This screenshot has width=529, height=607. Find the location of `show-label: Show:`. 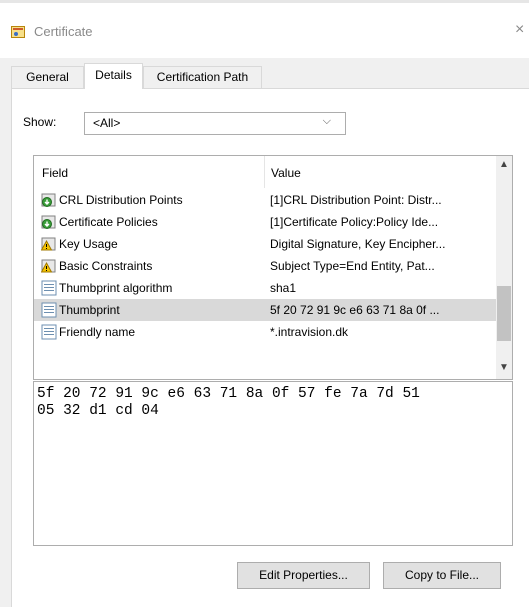

show-label: Show: is located at coordinates (40, 122).